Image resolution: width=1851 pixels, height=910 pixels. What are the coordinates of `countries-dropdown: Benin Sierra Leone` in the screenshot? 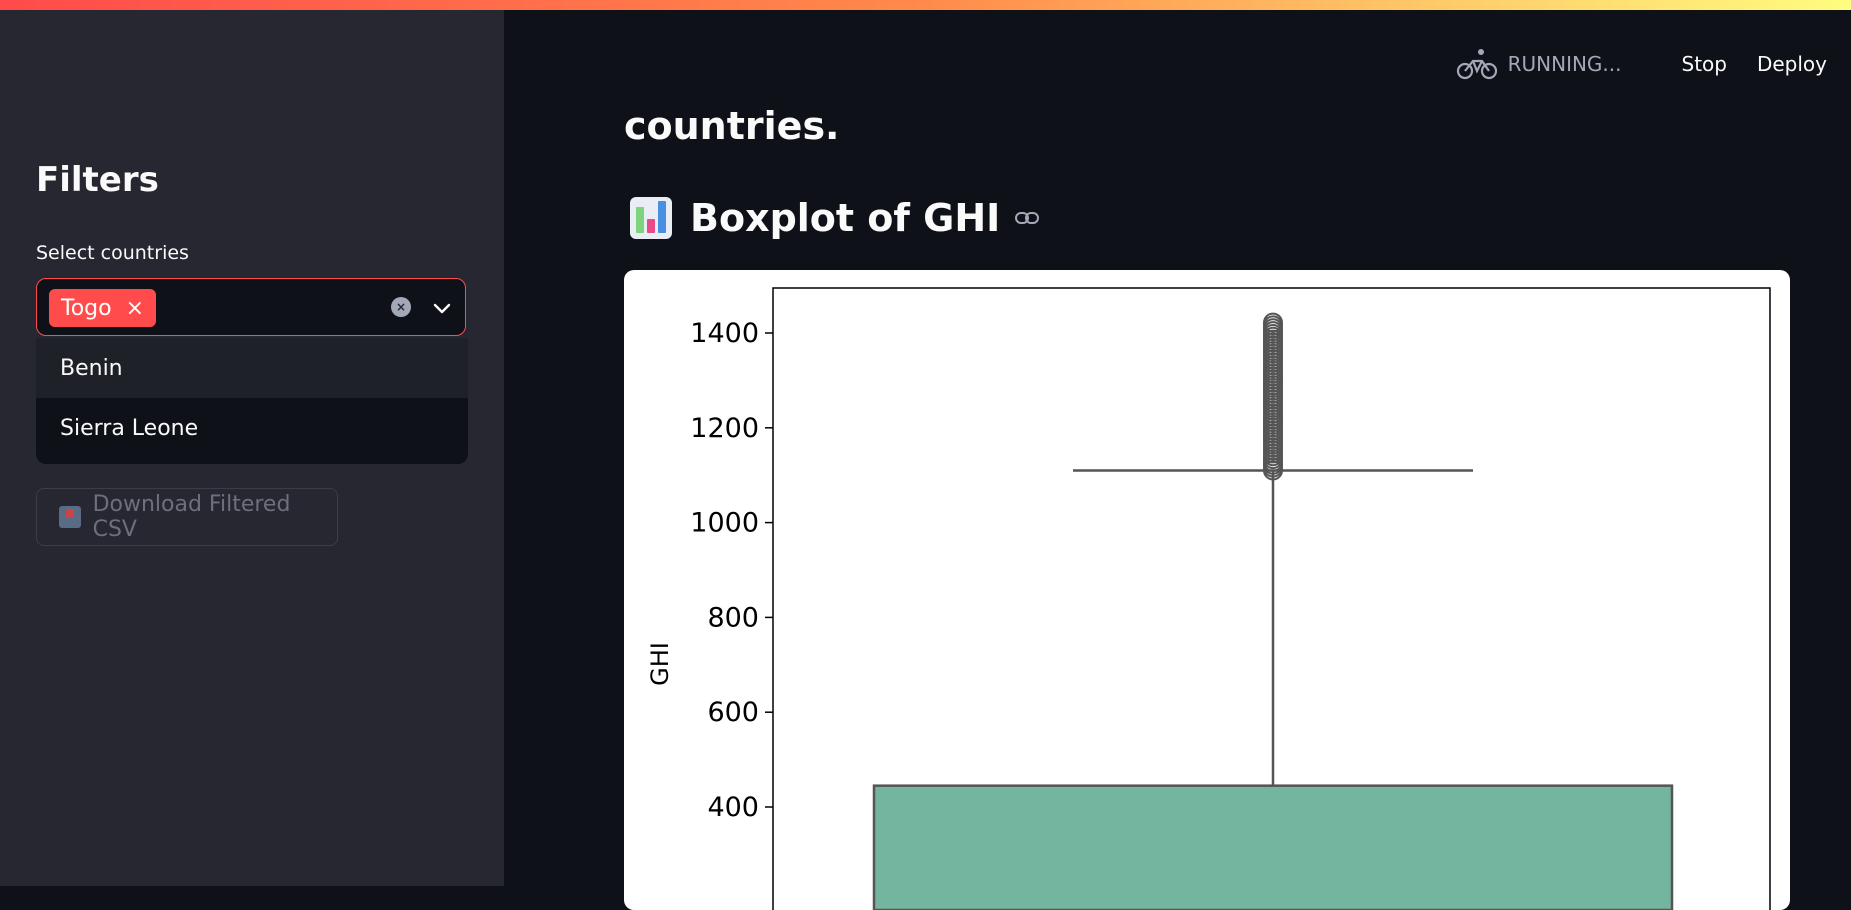 It's located at (252, 401).